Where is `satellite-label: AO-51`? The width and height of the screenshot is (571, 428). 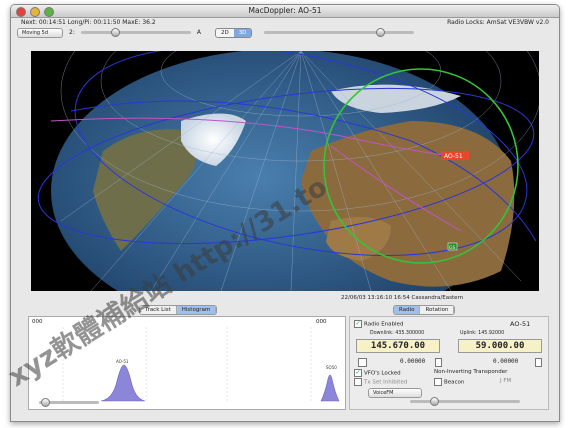 satellite-label: AO-51 is located at coordinates (453, 156).